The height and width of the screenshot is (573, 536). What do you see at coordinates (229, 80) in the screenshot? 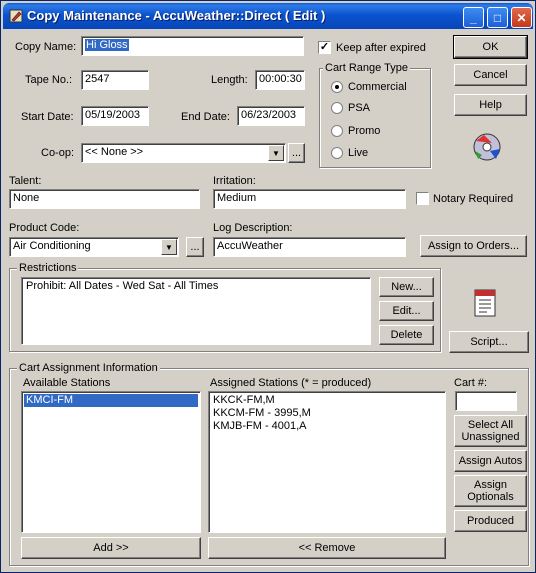
I see `length-label: Length:` at bounding box center [229, 80].